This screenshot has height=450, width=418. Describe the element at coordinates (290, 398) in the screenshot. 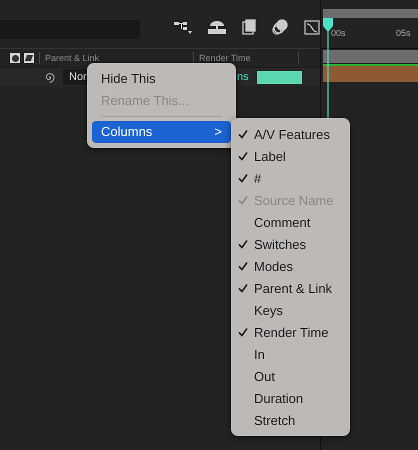

I see `menu-item: Duration` at that location.